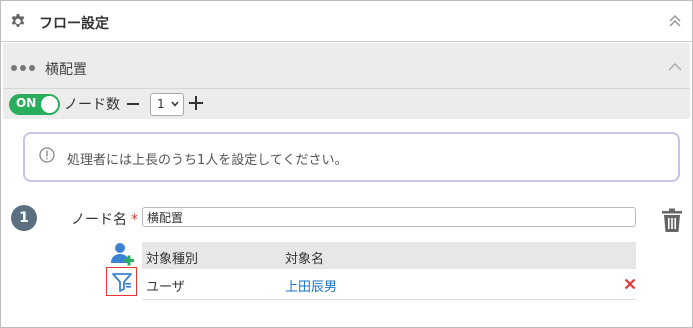  What do you see at coordinates (47, 155) in the screenshot?
I see `info-icon` at bounding box center [47, 155].